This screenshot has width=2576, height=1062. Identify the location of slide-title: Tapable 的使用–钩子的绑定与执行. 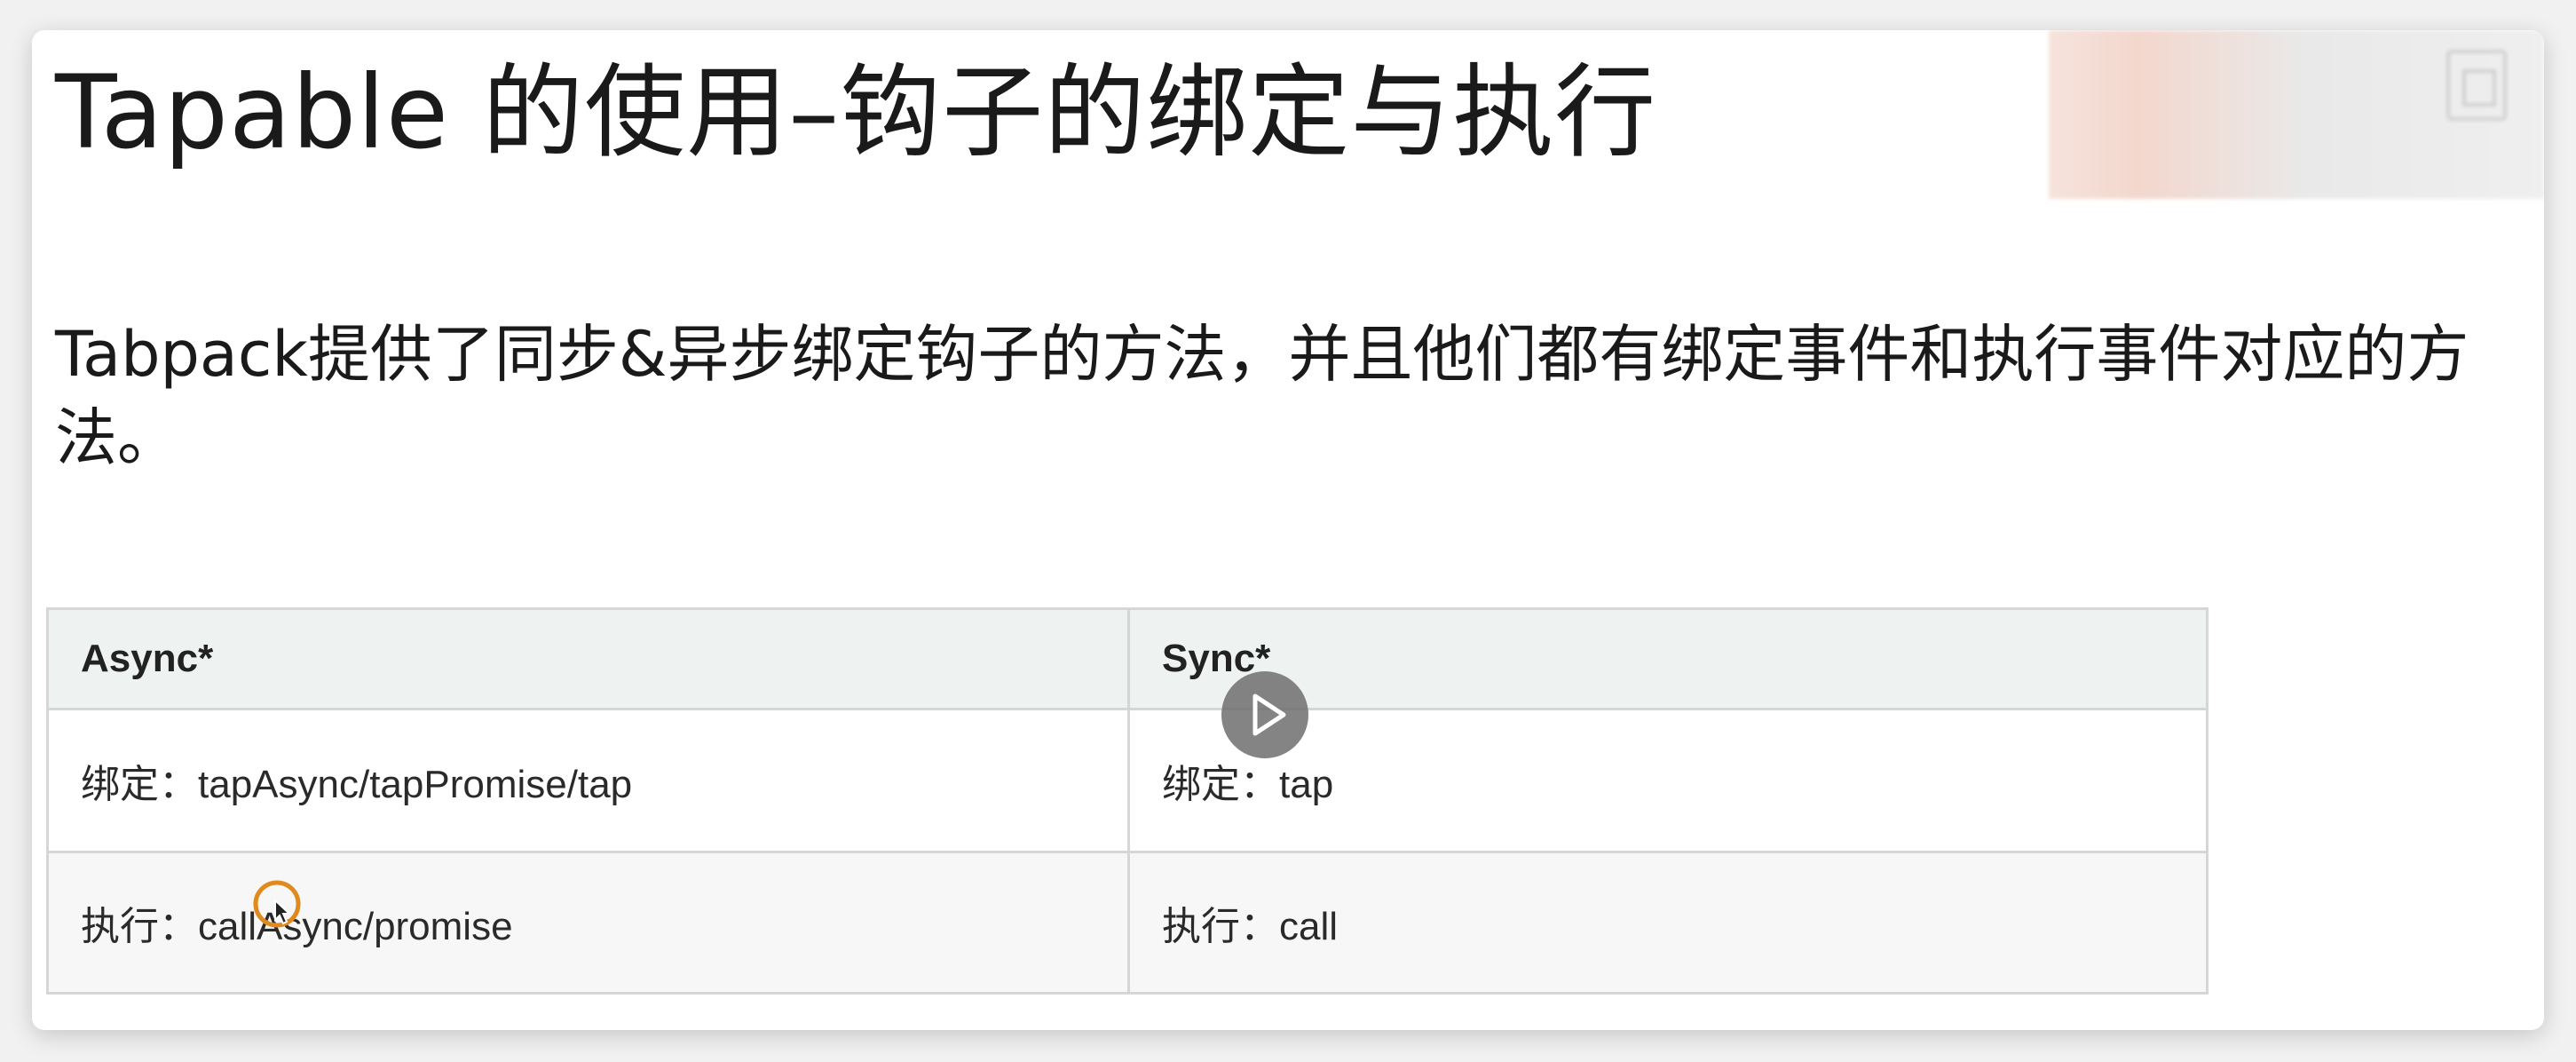
(856, 112).